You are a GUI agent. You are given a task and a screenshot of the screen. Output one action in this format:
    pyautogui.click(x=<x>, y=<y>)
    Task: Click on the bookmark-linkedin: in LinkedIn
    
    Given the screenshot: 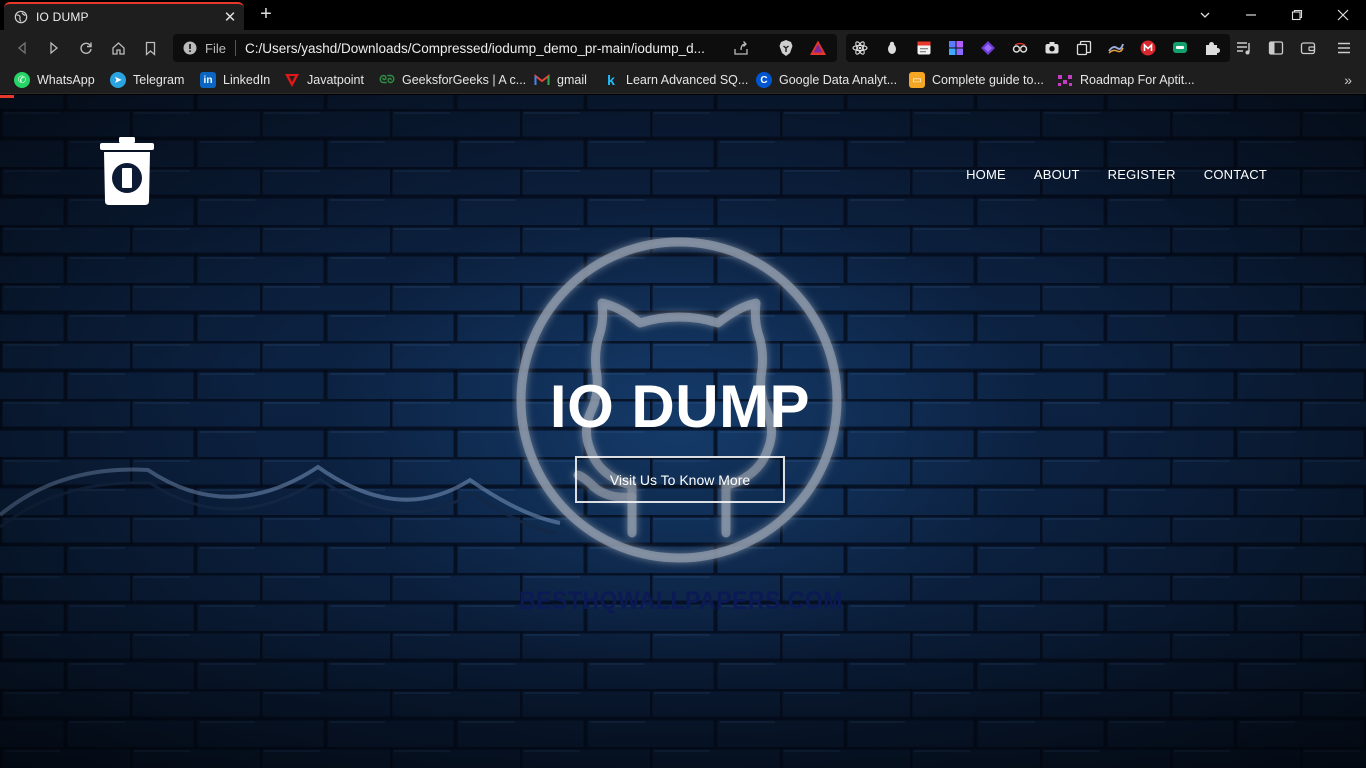 What is the action you would take?
    pyautogui.click(x=235, y=80)
    